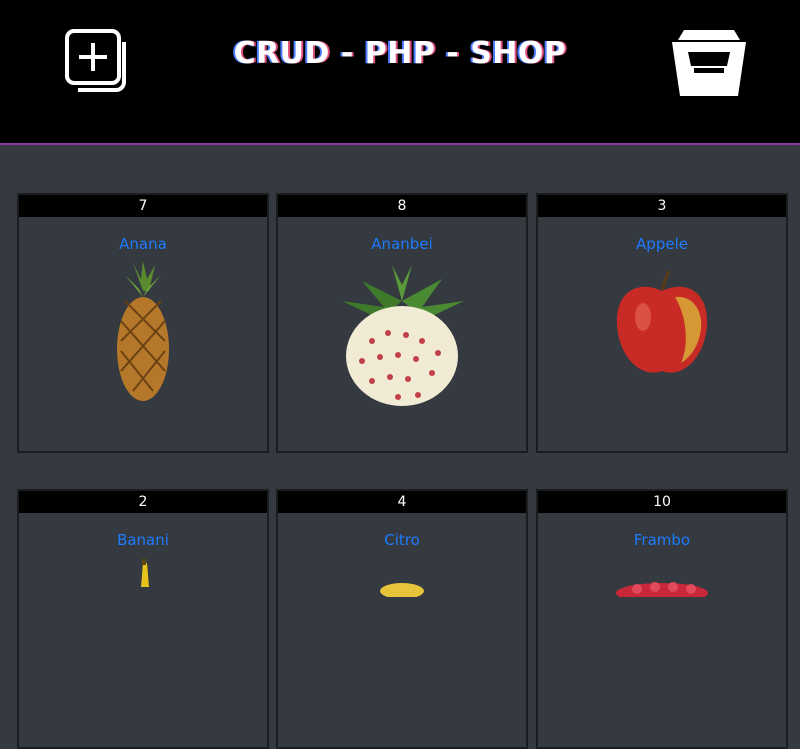 The width and height of the screenshot is (800, 749). I want to click on product-card: 2 Banani, so click(143, 619).